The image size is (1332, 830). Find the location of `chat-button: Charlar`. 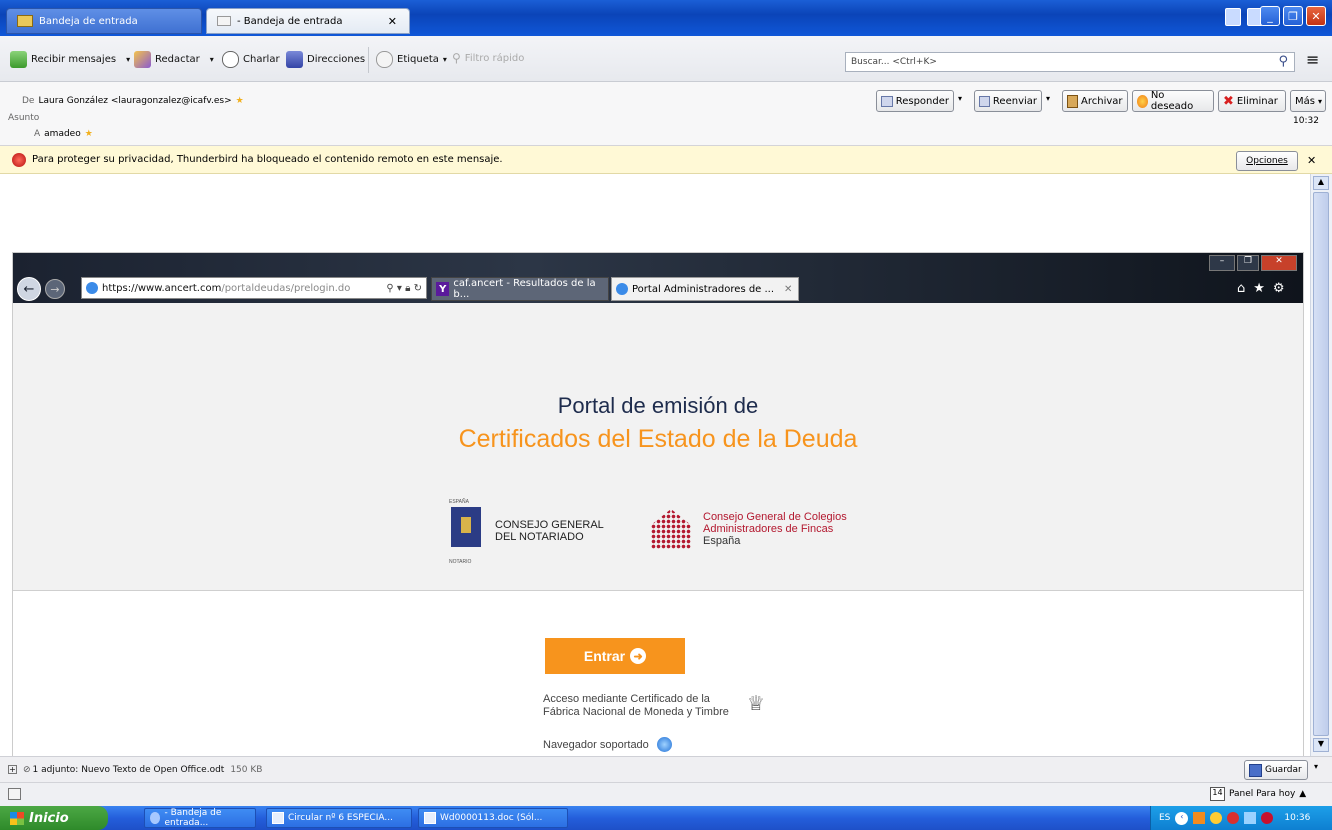

chat-button: Charlar is located at coordinates (251, 59).